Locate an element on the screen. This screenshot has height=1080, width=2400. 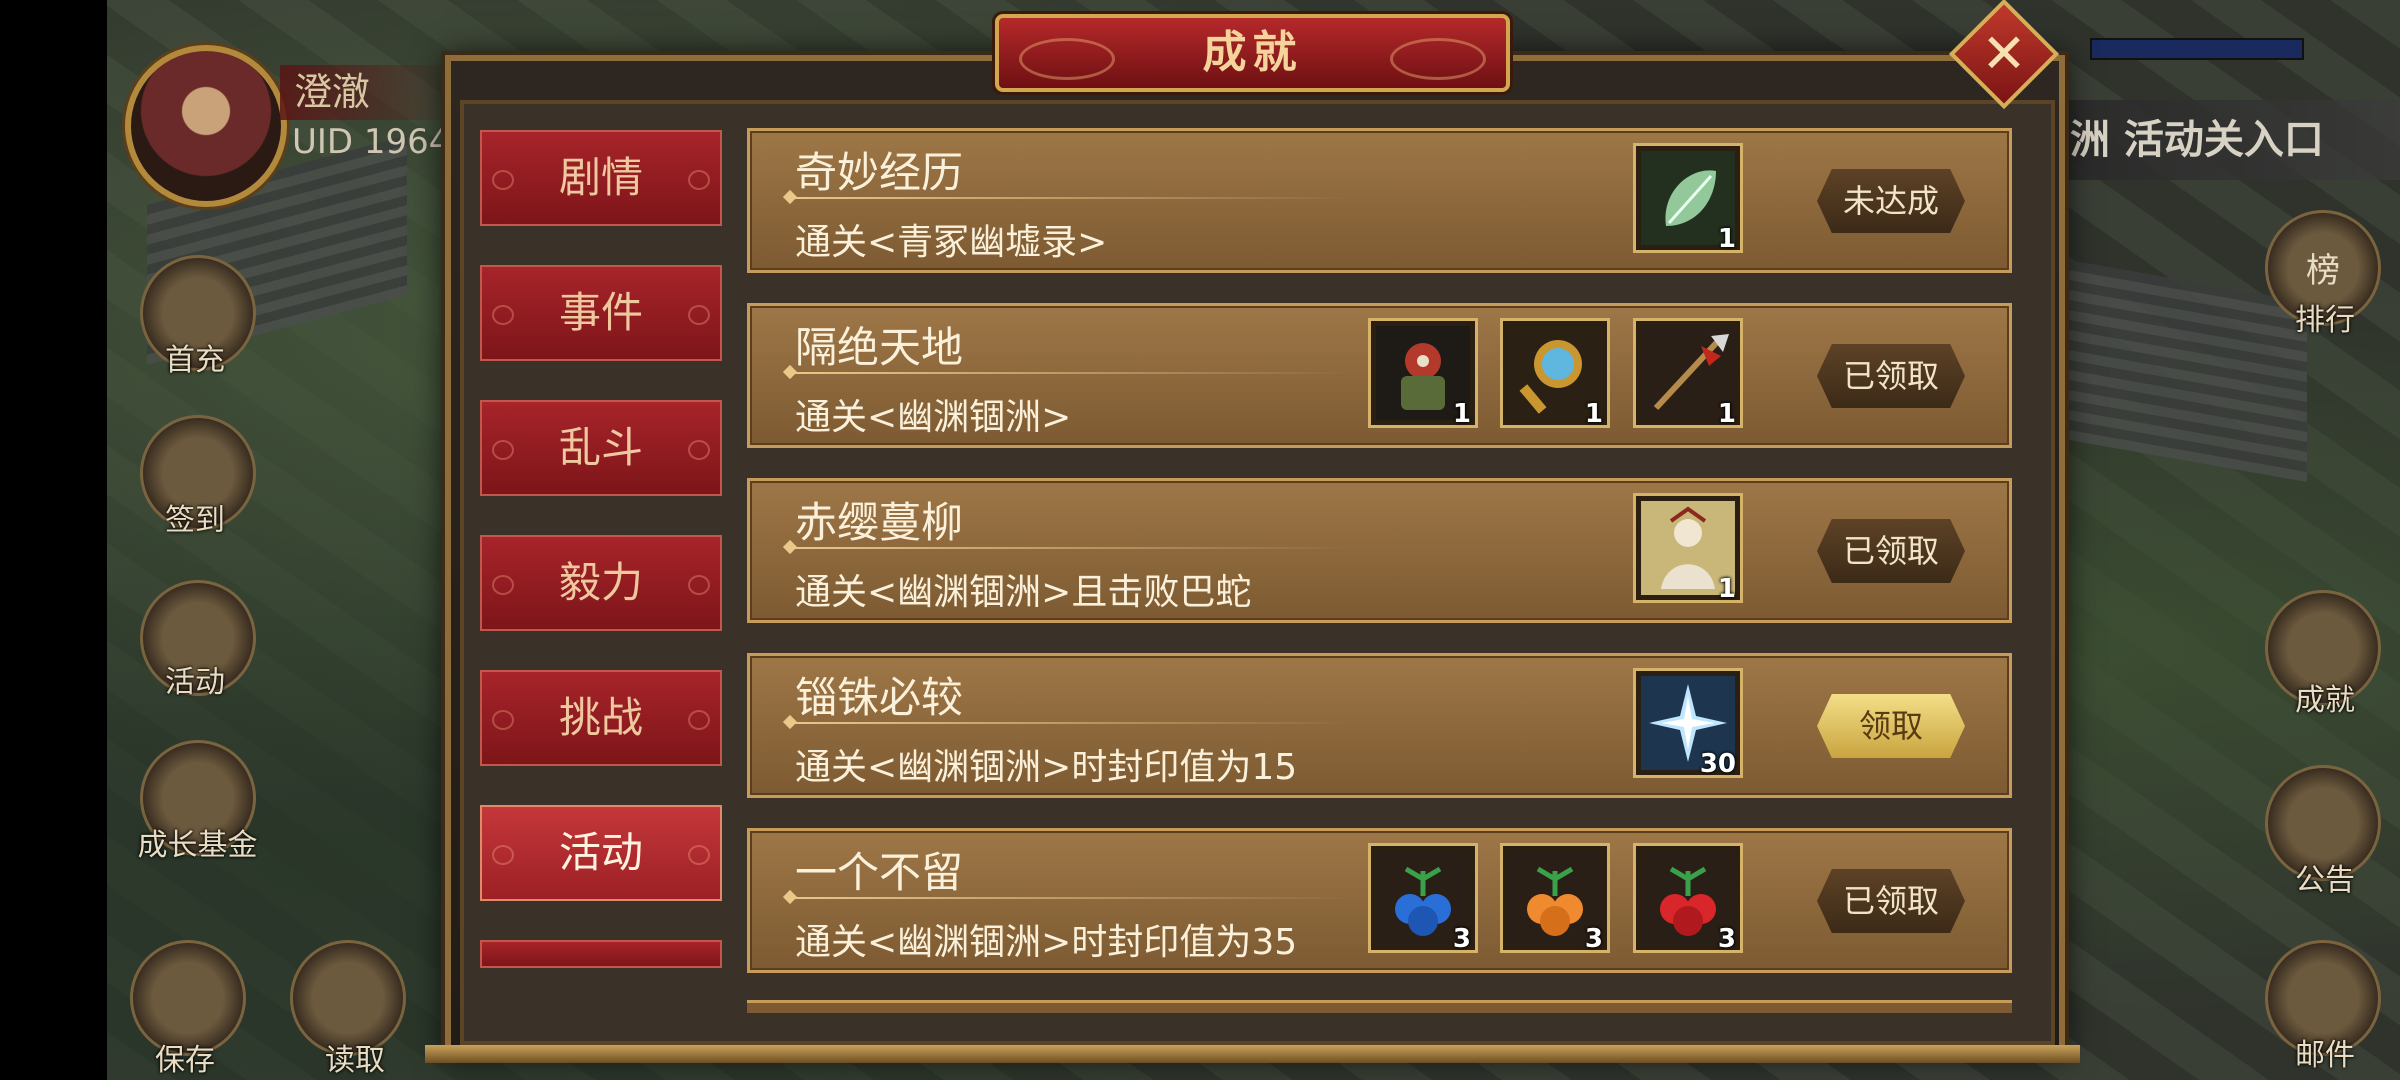
ranking-glyph: 榜 is located at coordinates (2323, 271).